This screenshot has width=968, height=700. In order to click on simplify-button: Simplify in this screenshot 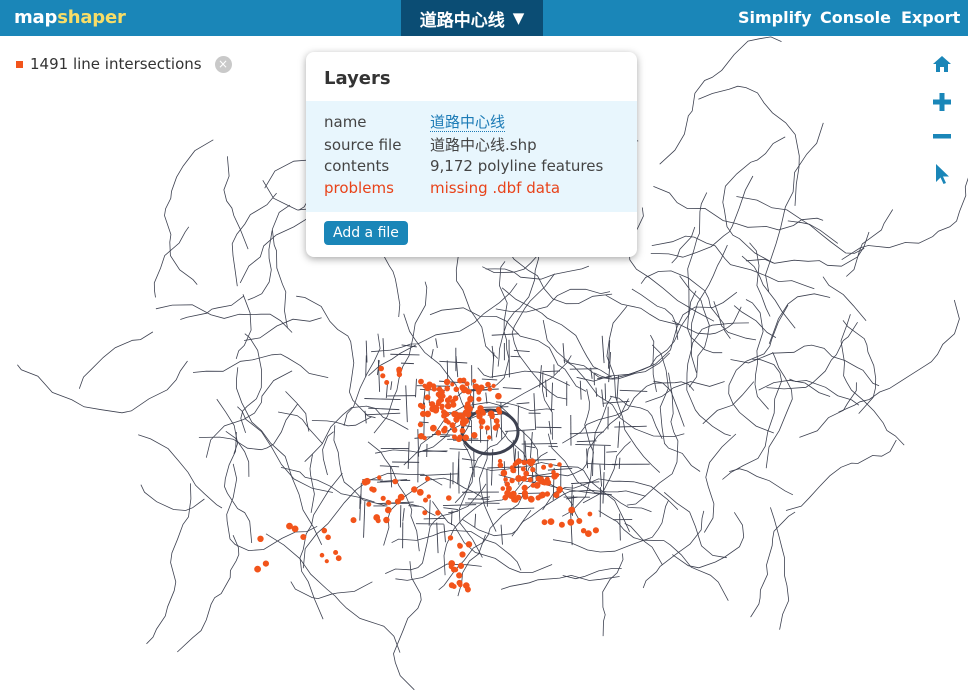, I will do `click(775, 17)`.